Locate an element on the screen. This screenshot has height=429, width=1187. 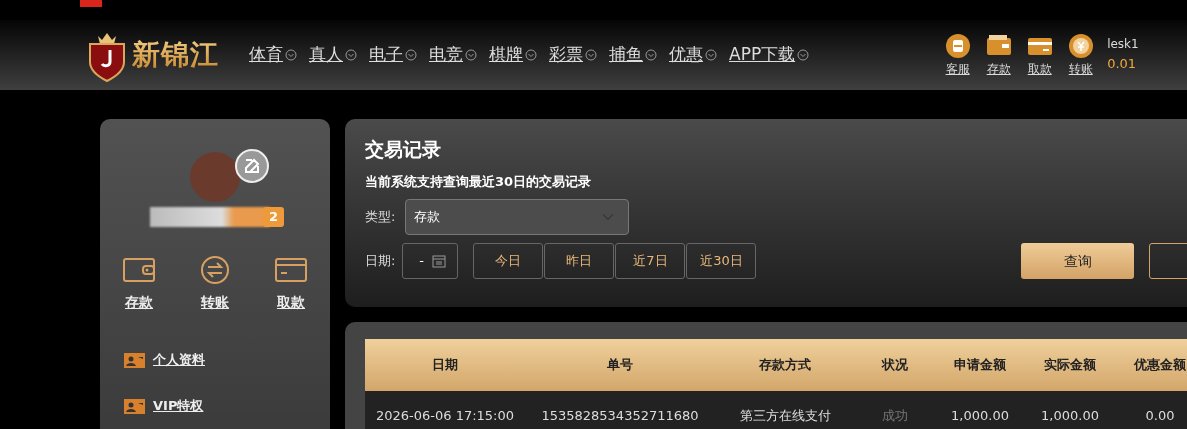
table-cell-text: 2026-06-06 17:15:00 is located at coordinates (445, 416).